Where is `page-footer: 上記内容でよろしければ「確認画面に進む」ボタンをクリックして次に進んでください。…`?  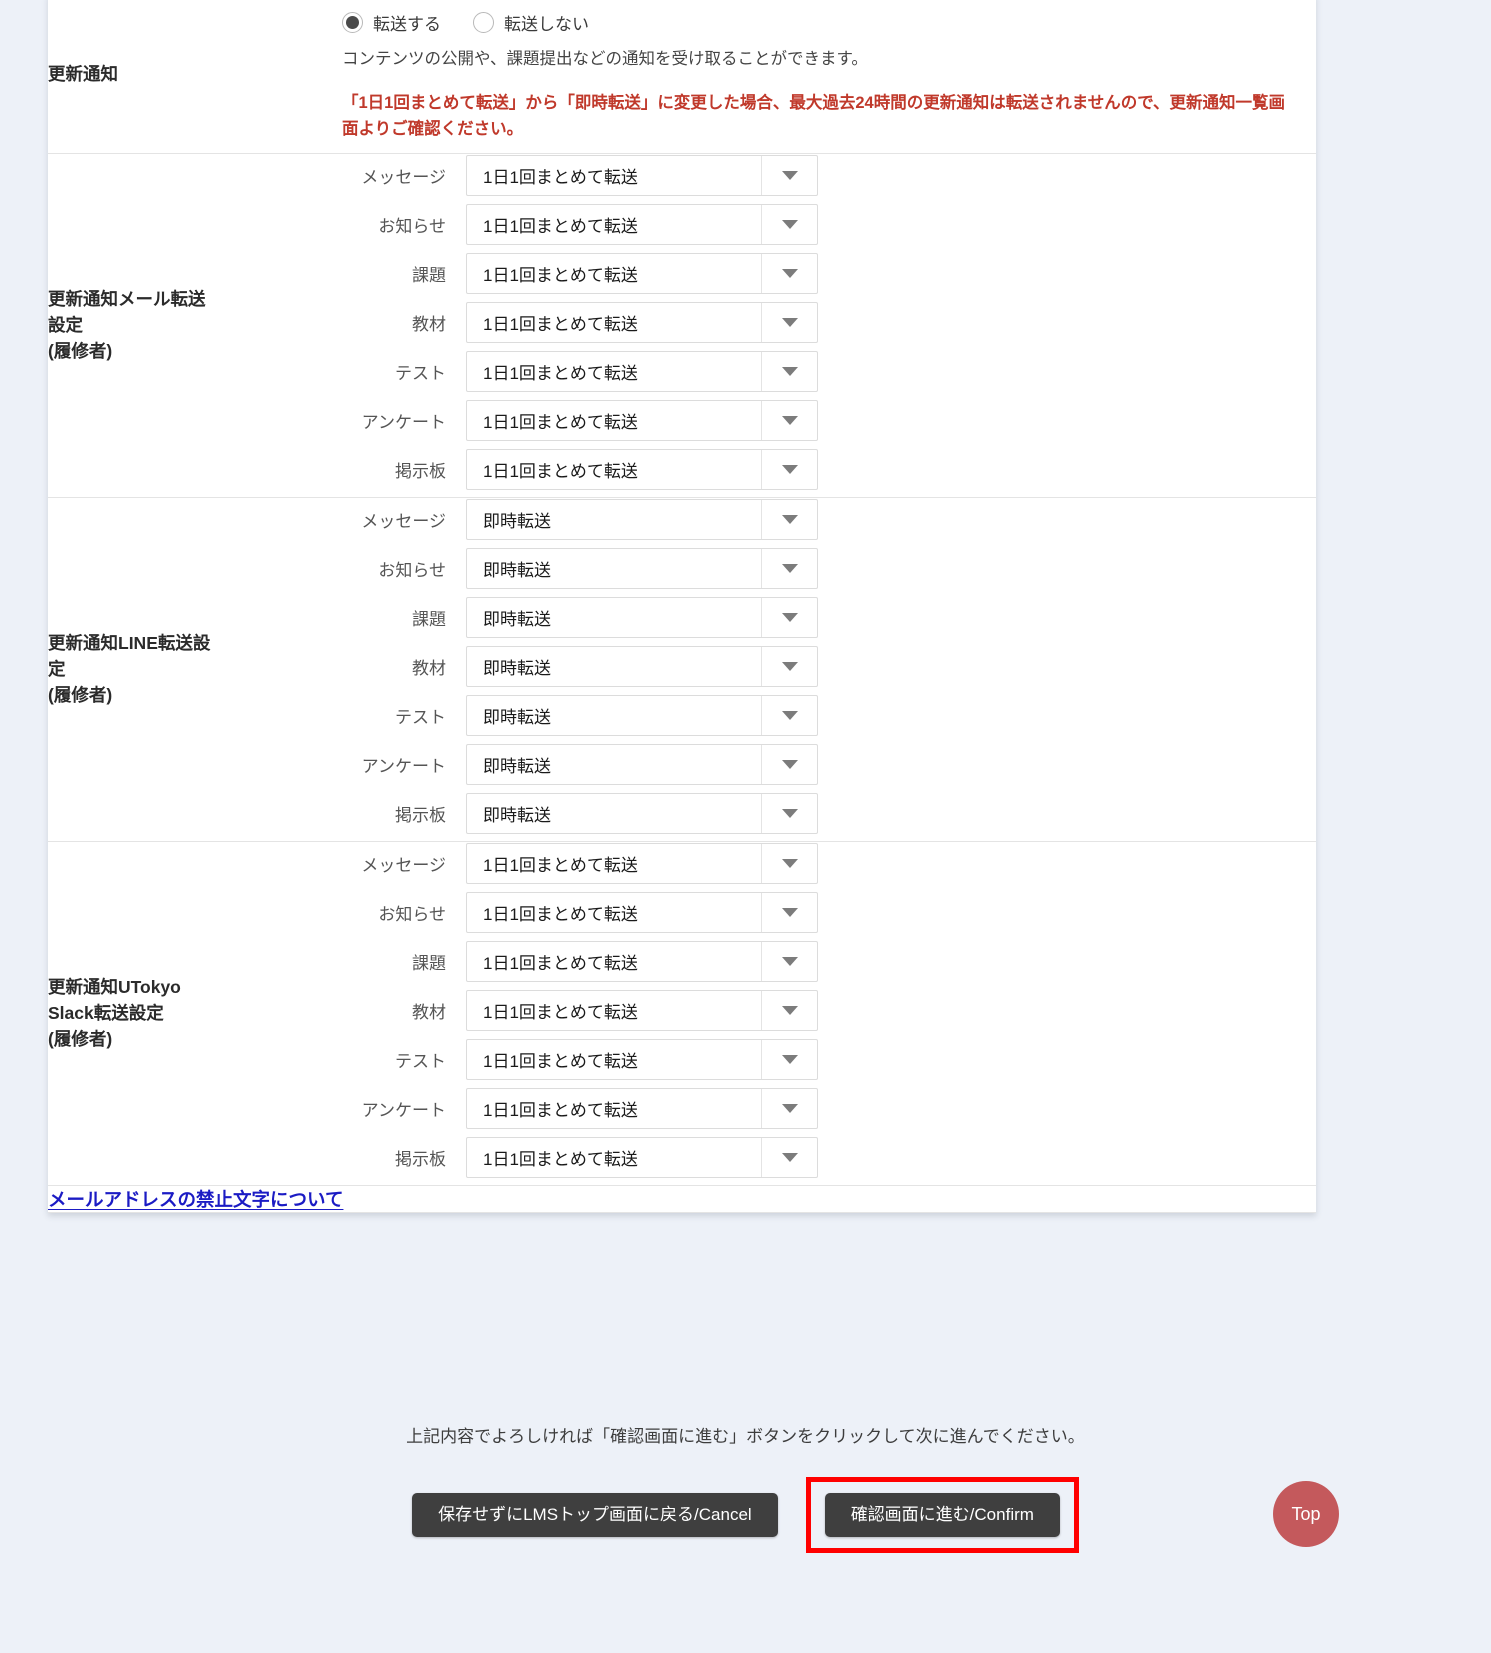 page-footer: 上記内容でよろしければ「確認画面に進む」ボタンをクリックして次に進んでください。… is located at coordinates (745, 1475).